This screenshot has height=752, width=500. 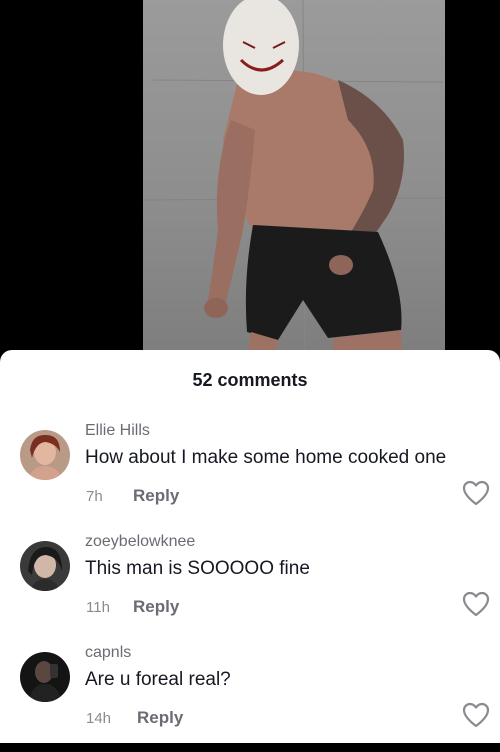 What do you see at coordinates (250, 698) in the screenshot?
I see `comment-item: capnls Are u foreal real? 14h Reply` at bounding box center [250, 698].